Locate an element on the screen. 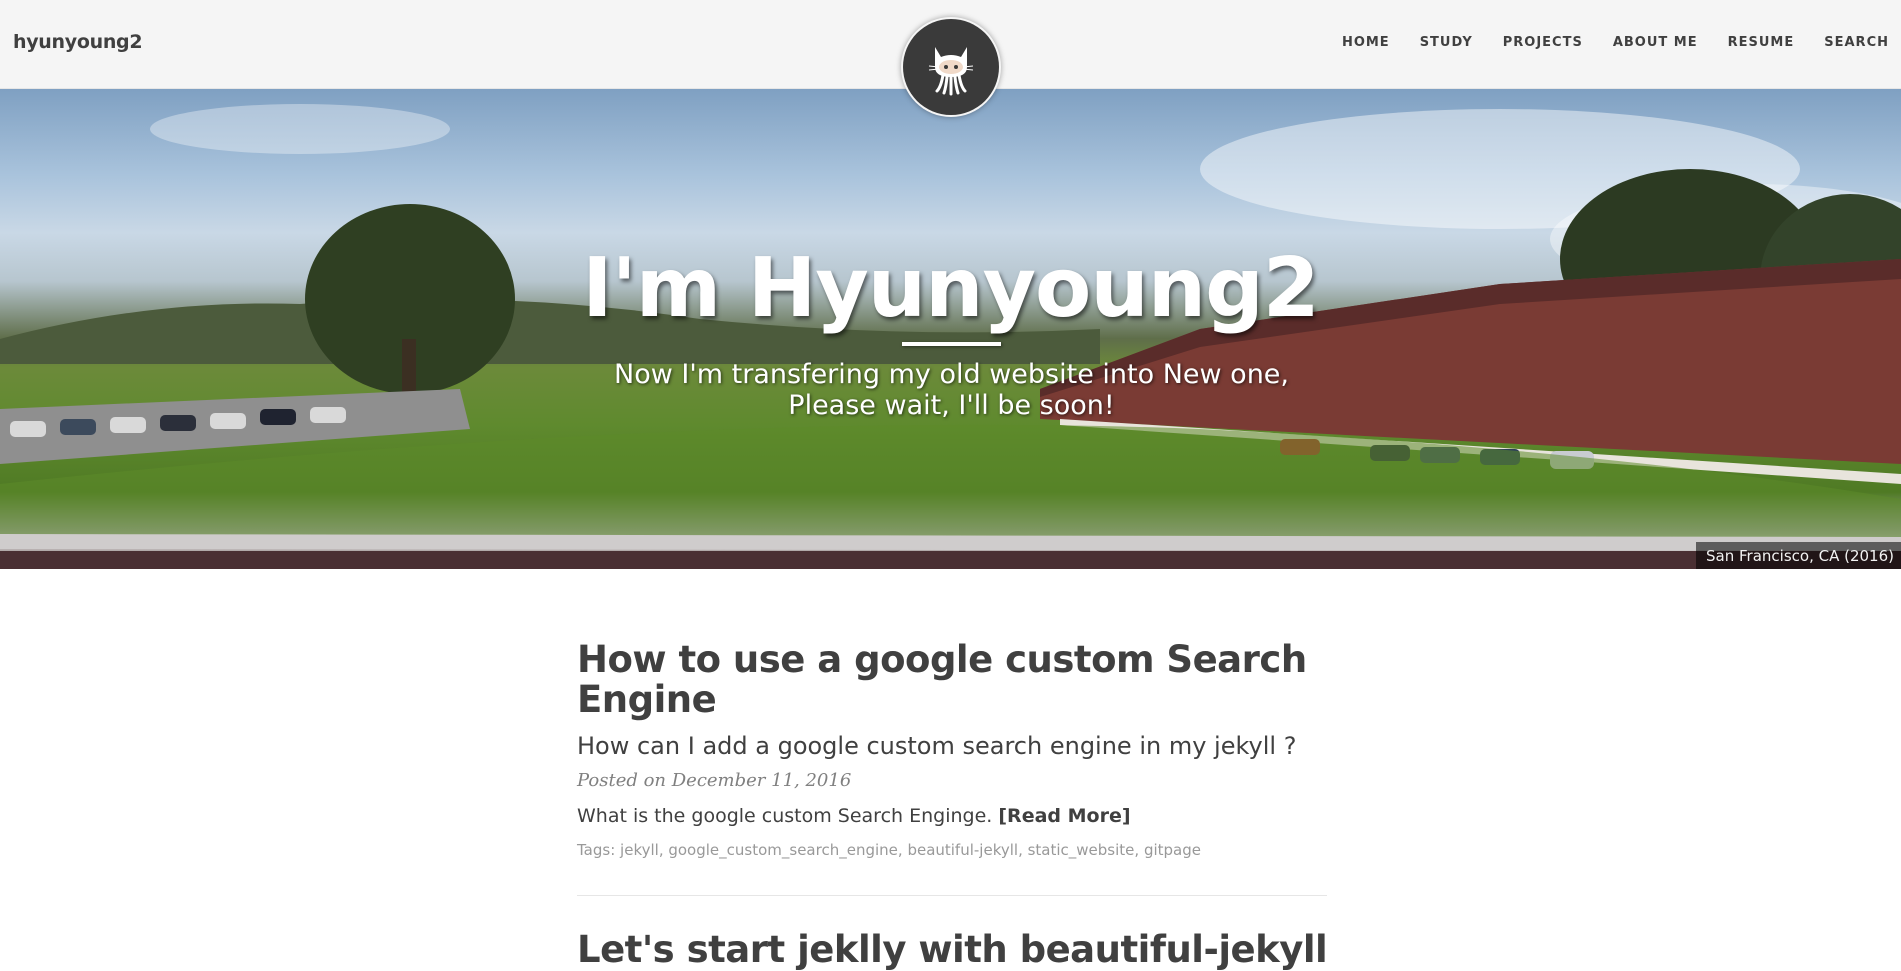 This screenshot has height=971, width=1901. nav-about-me: ABOUT ME is located at coordinates (1655, 42).